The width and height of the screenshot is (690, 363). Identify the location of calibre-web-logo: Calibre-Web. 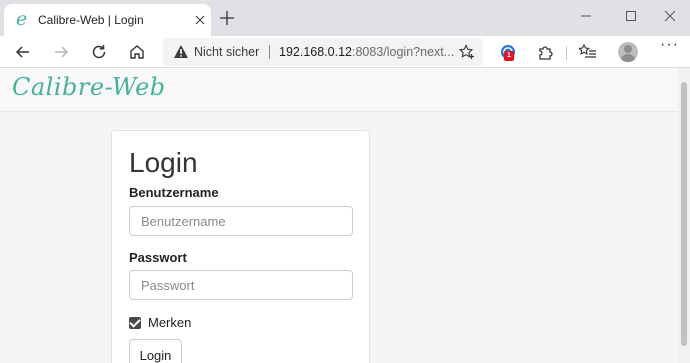
(89, 87).